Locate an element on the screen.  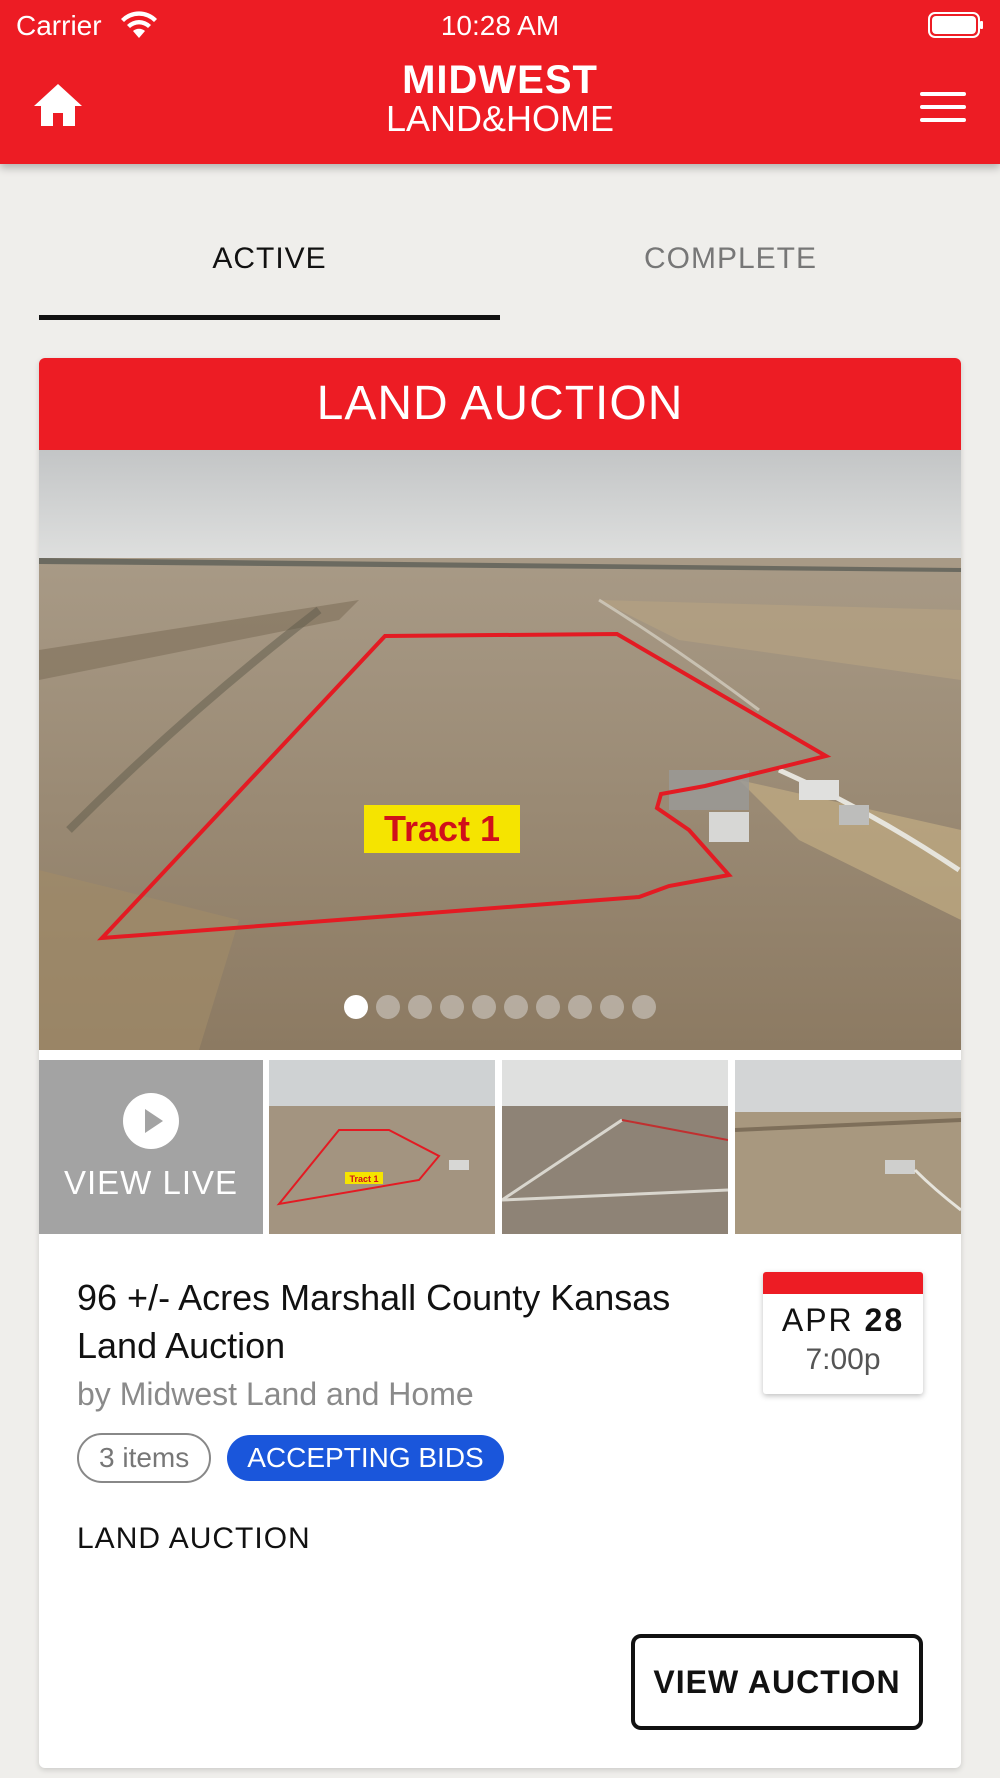
date-day: 28 is located at coordinates (884, 1320).